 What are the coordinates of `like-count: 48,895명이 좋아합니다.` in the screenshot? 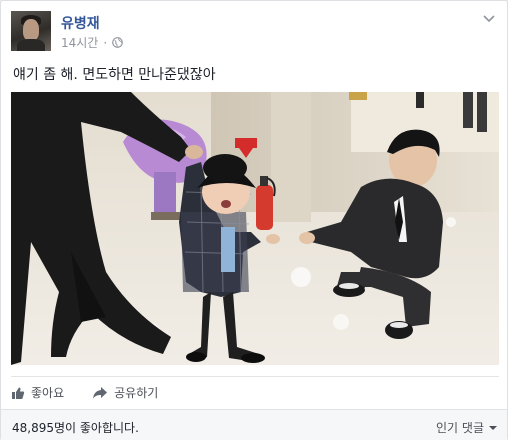 It's located at (75, 427).